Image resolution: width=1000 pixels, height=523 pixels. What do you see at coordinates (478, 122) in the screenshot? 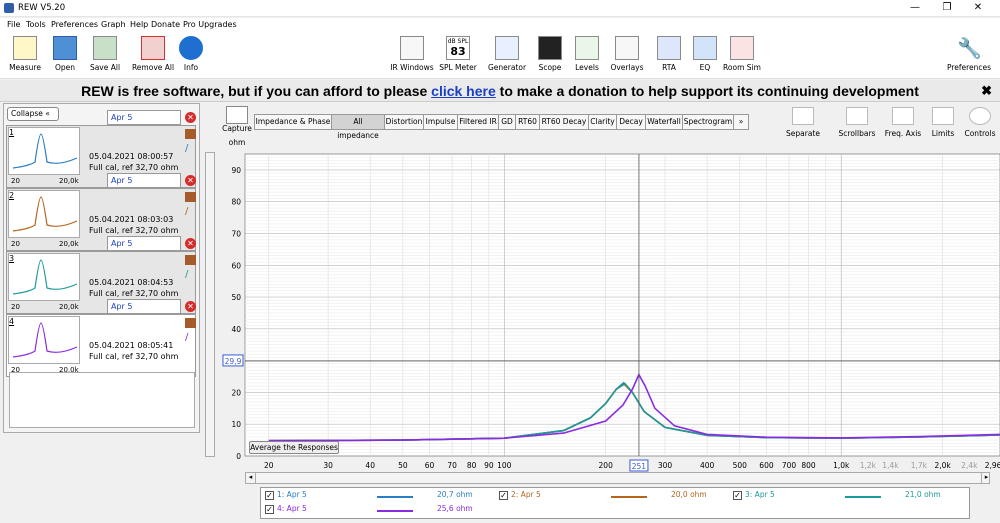
I see `tab-filtered-ir: Filtered IR` at bounding box center [478, 122].